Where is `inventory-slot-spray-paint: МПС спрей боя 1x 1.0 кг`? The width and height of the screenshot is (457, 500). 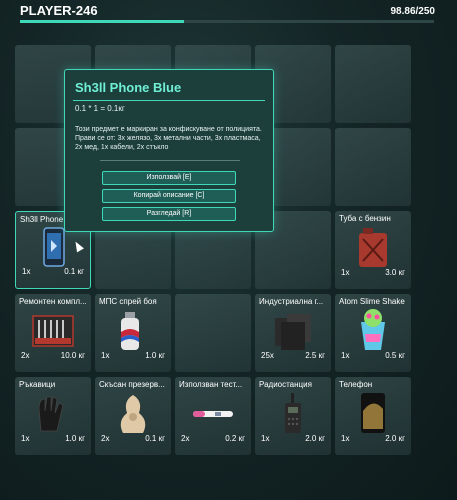
inventory-slot-spray-paint: МПС спрей боя 1x 1.0 кг is located at coordinates (133, 333).